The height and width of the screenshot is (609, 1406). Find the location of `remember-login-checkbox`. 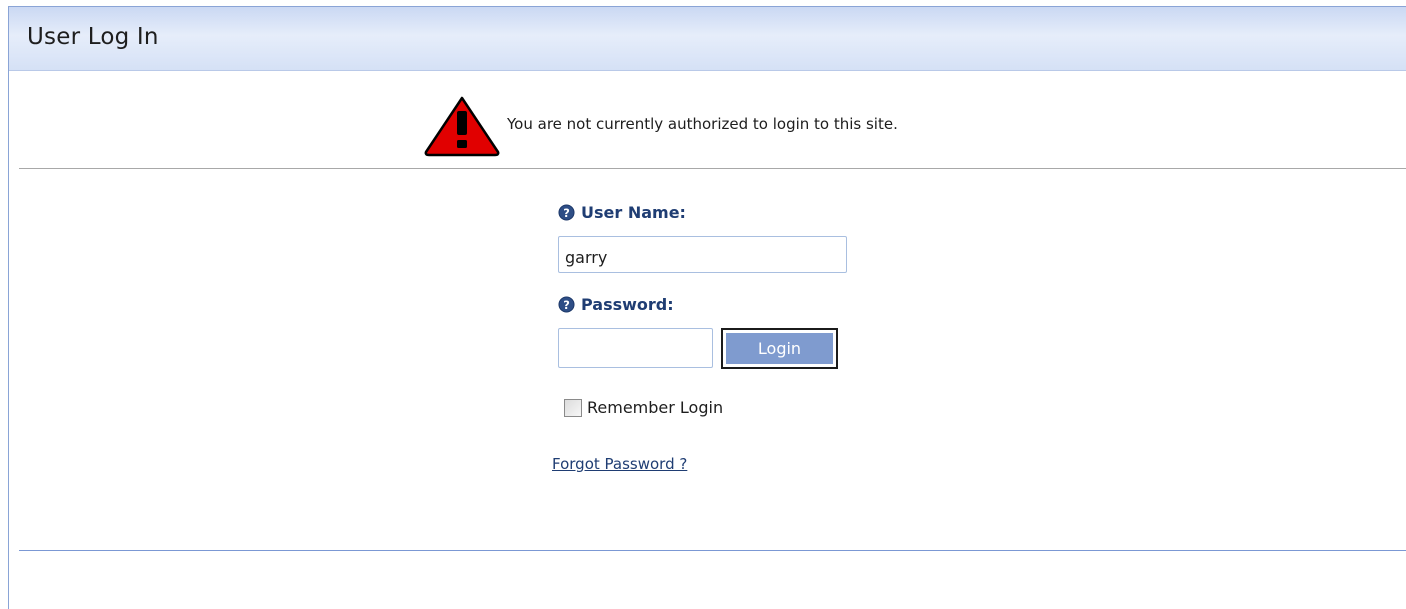

remember-login-checkbox is located at coordinates (573, 407).